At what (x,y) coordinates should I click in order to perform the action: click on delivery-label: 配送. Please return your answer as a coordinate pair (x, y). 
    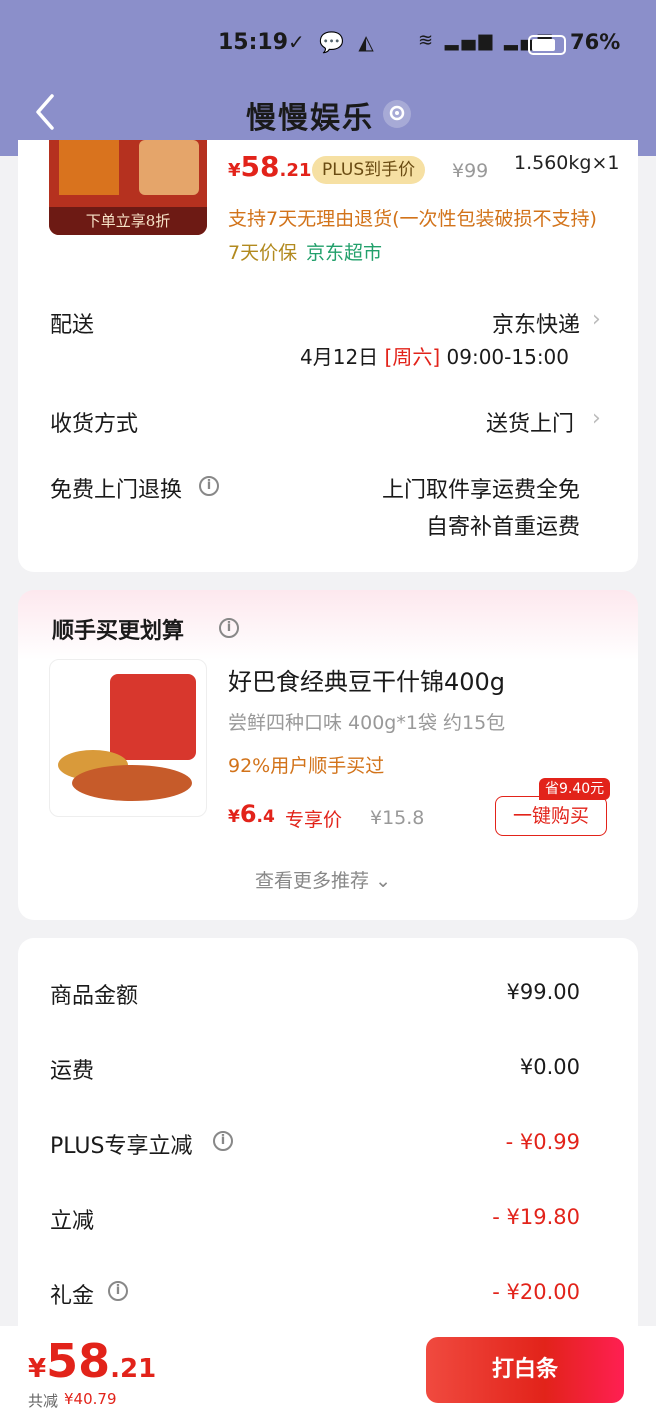
    Looking at the image, I should click on (72, 325).